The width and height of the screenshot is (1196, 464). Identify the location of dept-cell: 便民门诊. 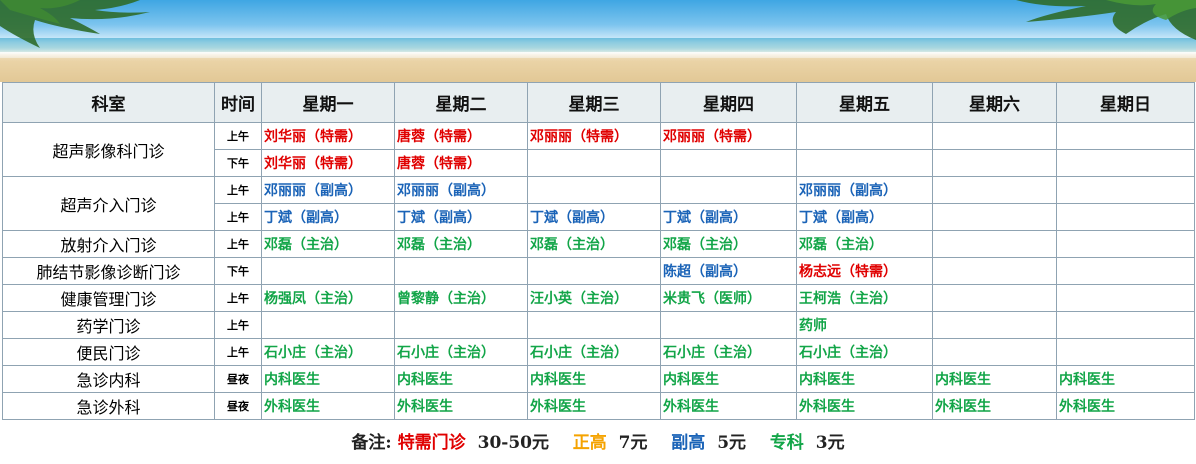
(108, 352).